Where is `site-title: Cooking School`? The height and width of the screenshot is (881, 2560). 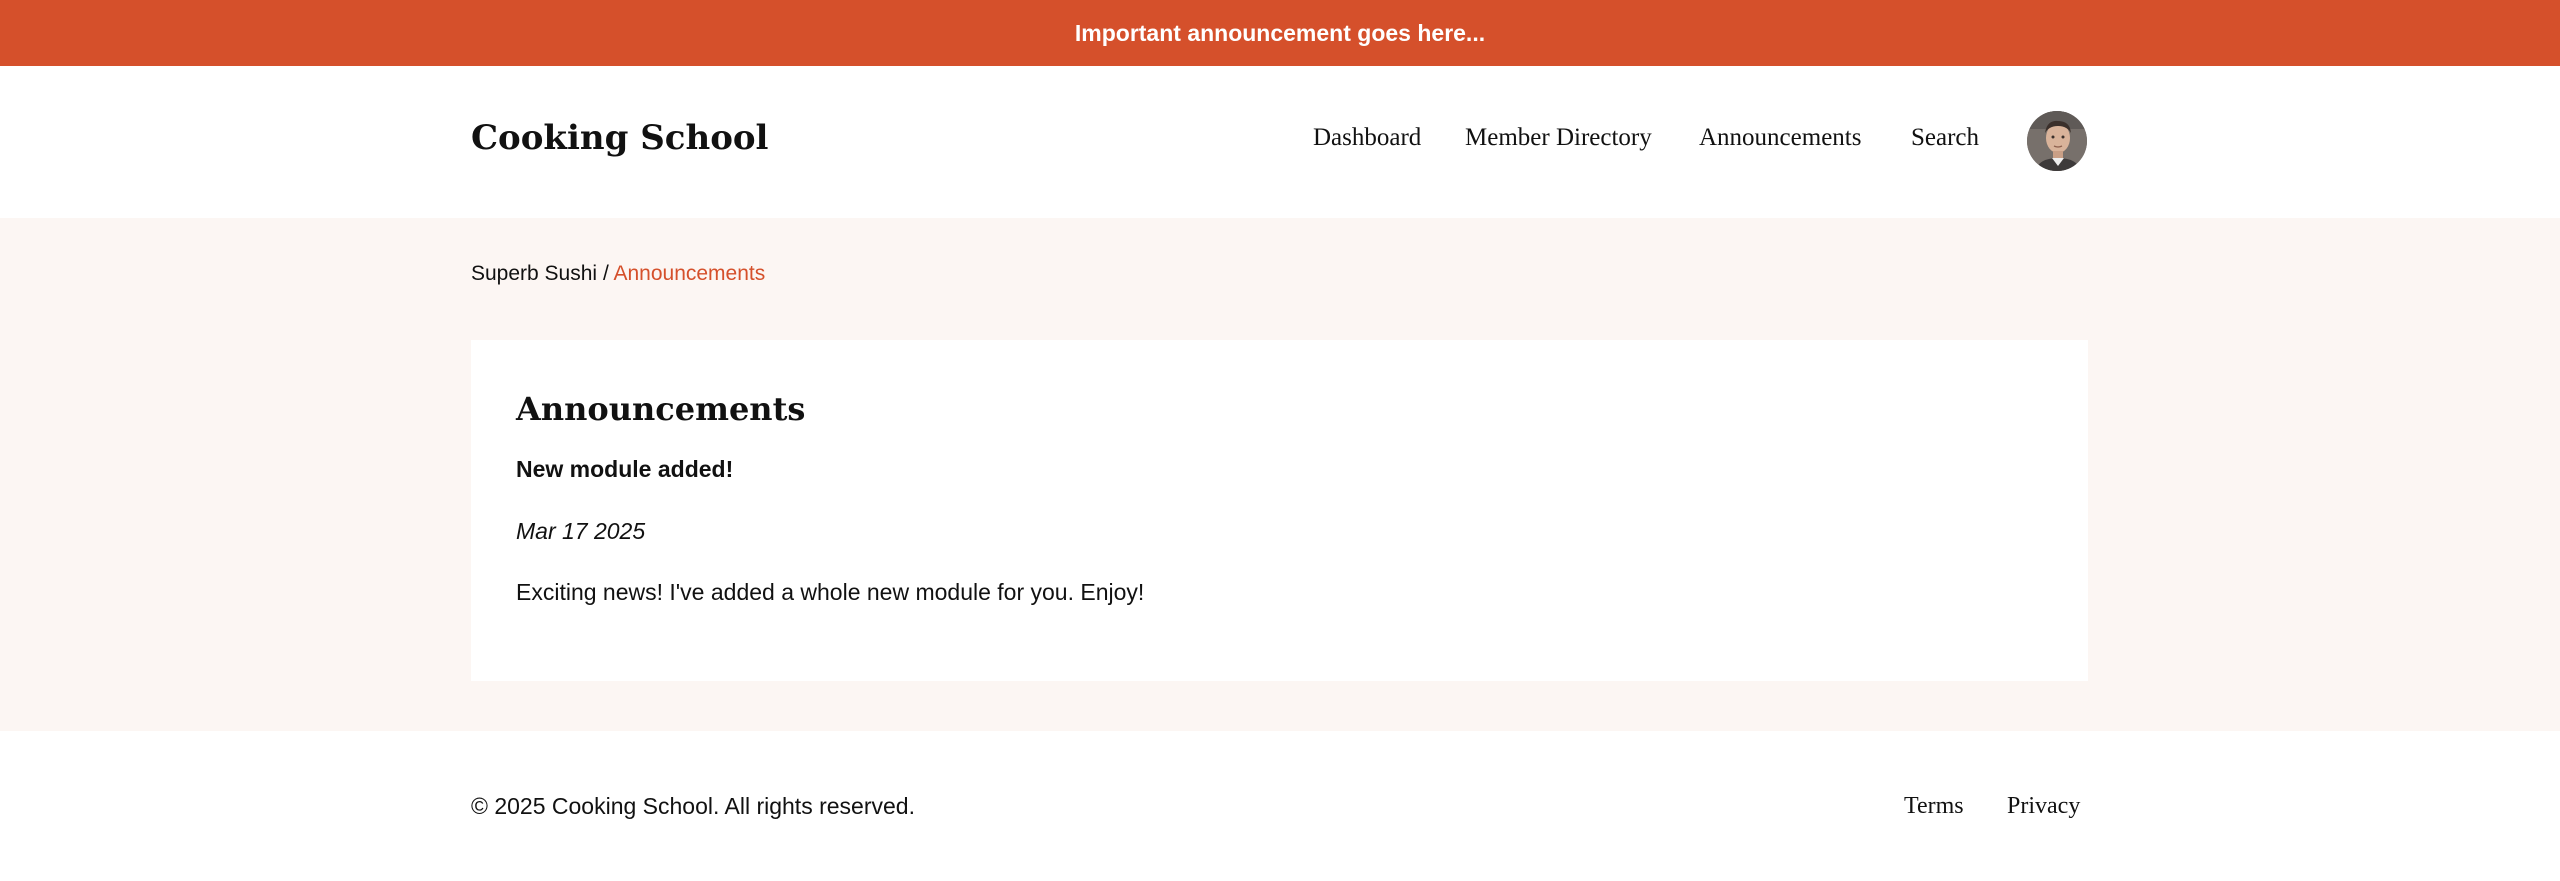
site-title: Cooking School is located at coordinates (619, 138).